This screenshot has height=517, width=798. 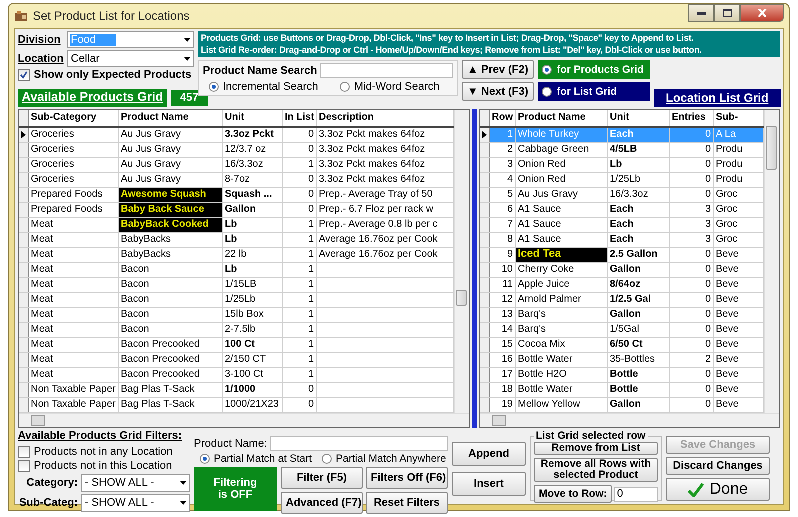 I want to click on column-header: Entries, so click(x=692, y=118).